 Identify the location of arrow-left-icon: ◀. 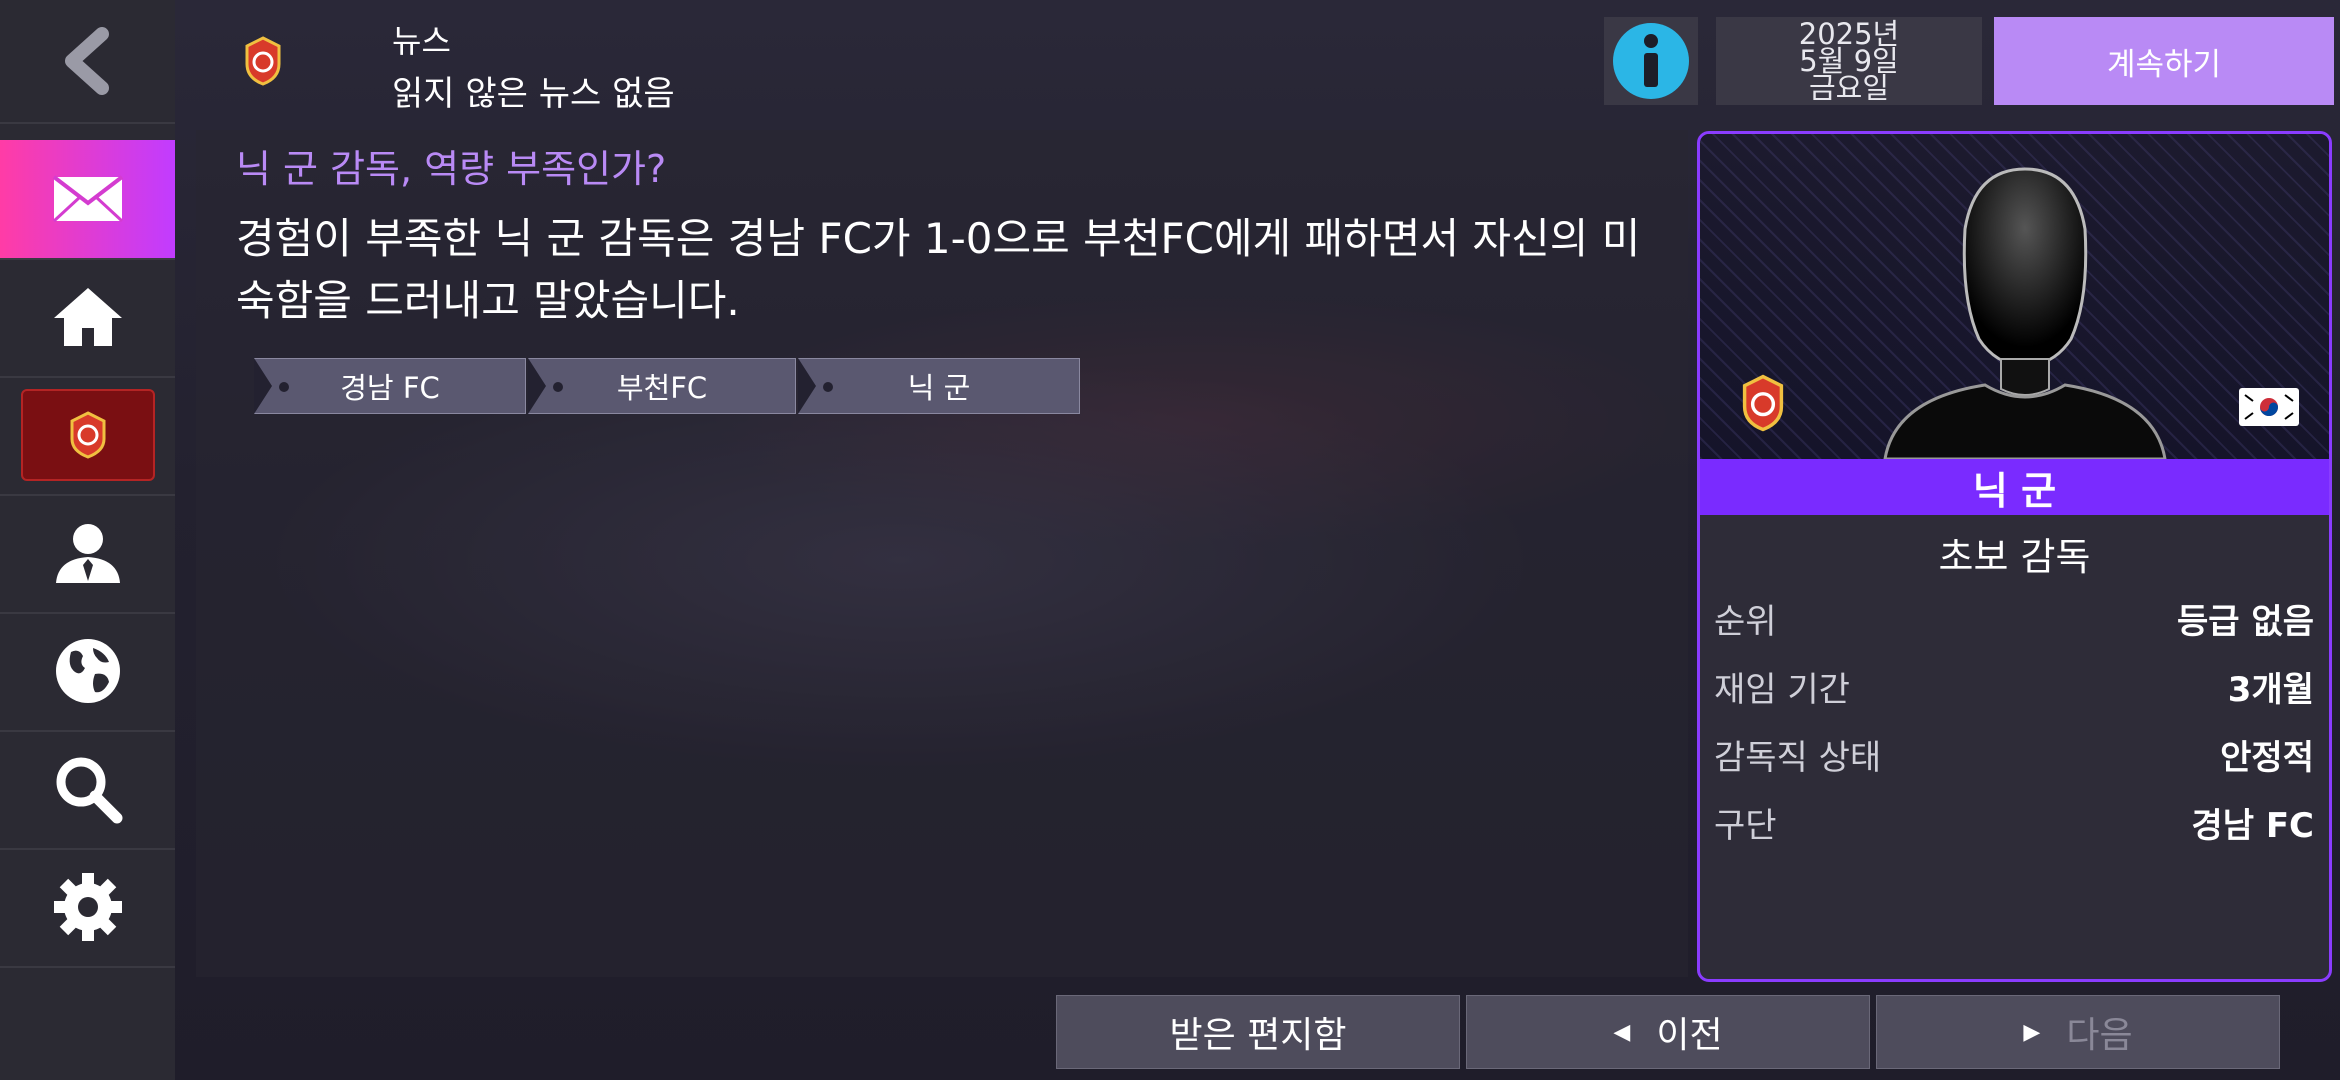
(1622, 1032).